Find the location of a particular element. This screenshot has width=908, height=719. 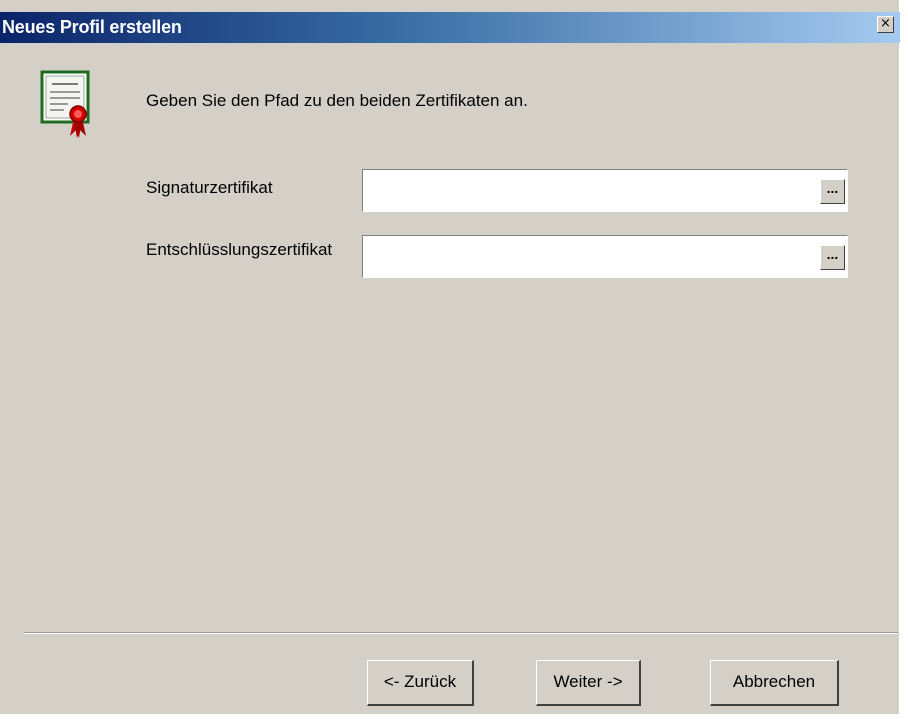

window-title: Neues Profil erstellen is located at coordinates (92, 27).